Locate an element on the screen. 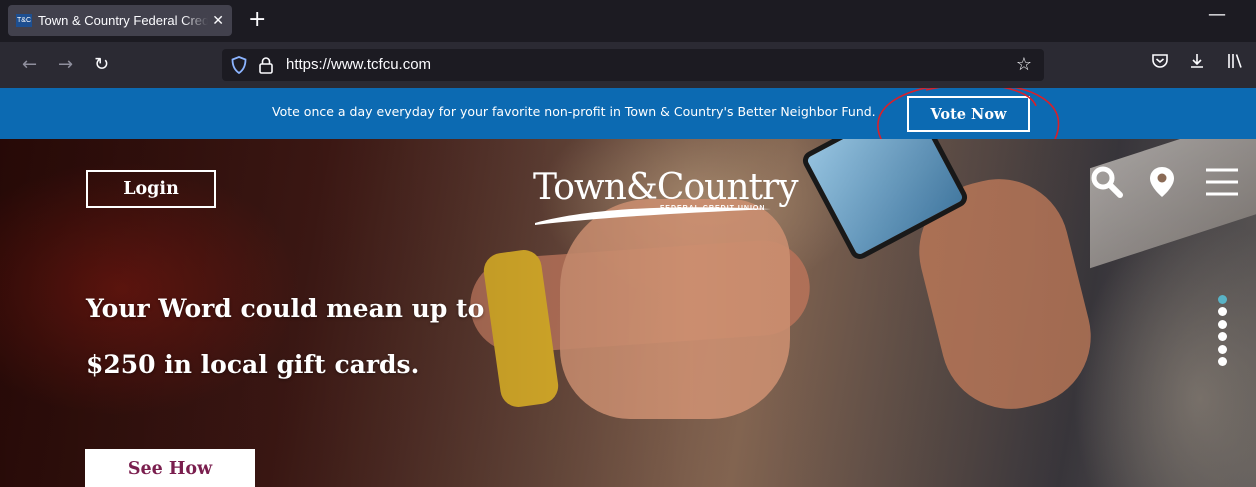 The image size is (1256, 487). tab-close-icon: ✕ is located at coordinates (218, 21).